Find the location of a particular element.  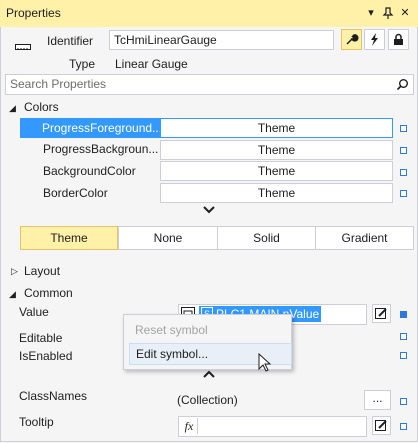

identifier-value: TcHmiLinearGauge is located at coordinates (165, 40).